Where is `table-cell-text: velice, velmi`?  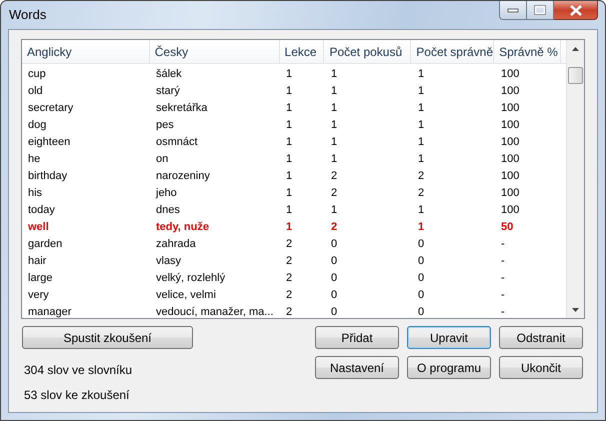
table-cell-text: velice, velmi is located at coordinates (186, 294).